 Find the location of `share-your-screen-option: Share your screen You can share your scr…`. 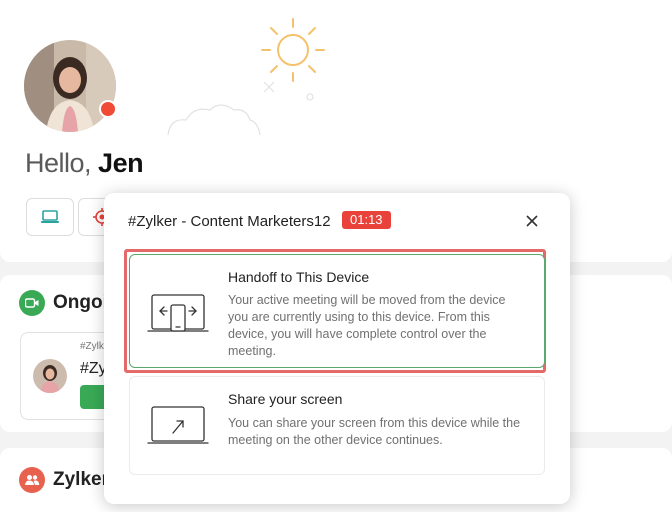

share-your-screen-option: Share your screen You can share your scr… is located at coordinates (337, 425).